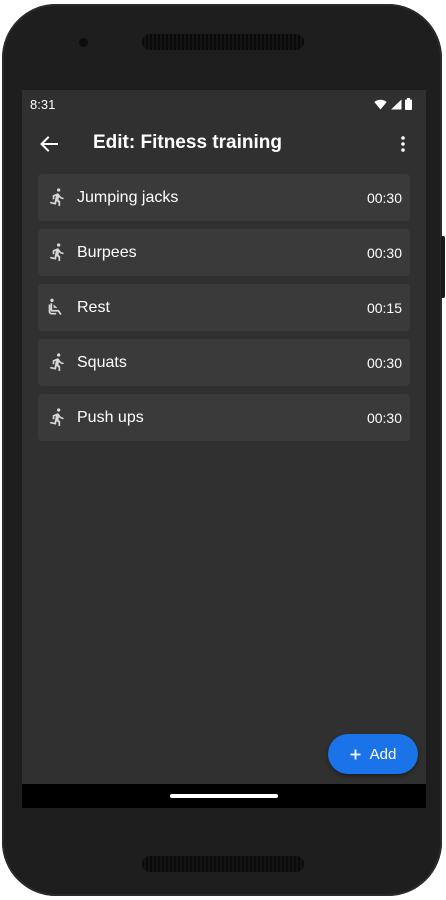 This screenshot has width=446, height=900. Describe the element at coordinates (224, 307) in the screenshot. I see `exercise-item-rest: Rest 00:15` at that location.